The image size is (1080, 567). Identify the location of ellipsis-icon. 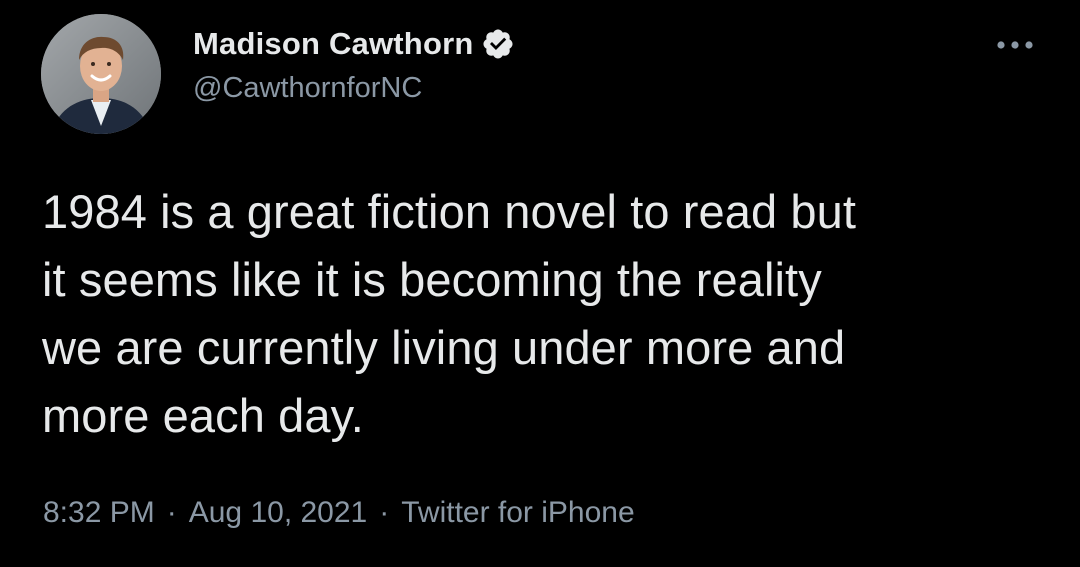
(1015, 45).